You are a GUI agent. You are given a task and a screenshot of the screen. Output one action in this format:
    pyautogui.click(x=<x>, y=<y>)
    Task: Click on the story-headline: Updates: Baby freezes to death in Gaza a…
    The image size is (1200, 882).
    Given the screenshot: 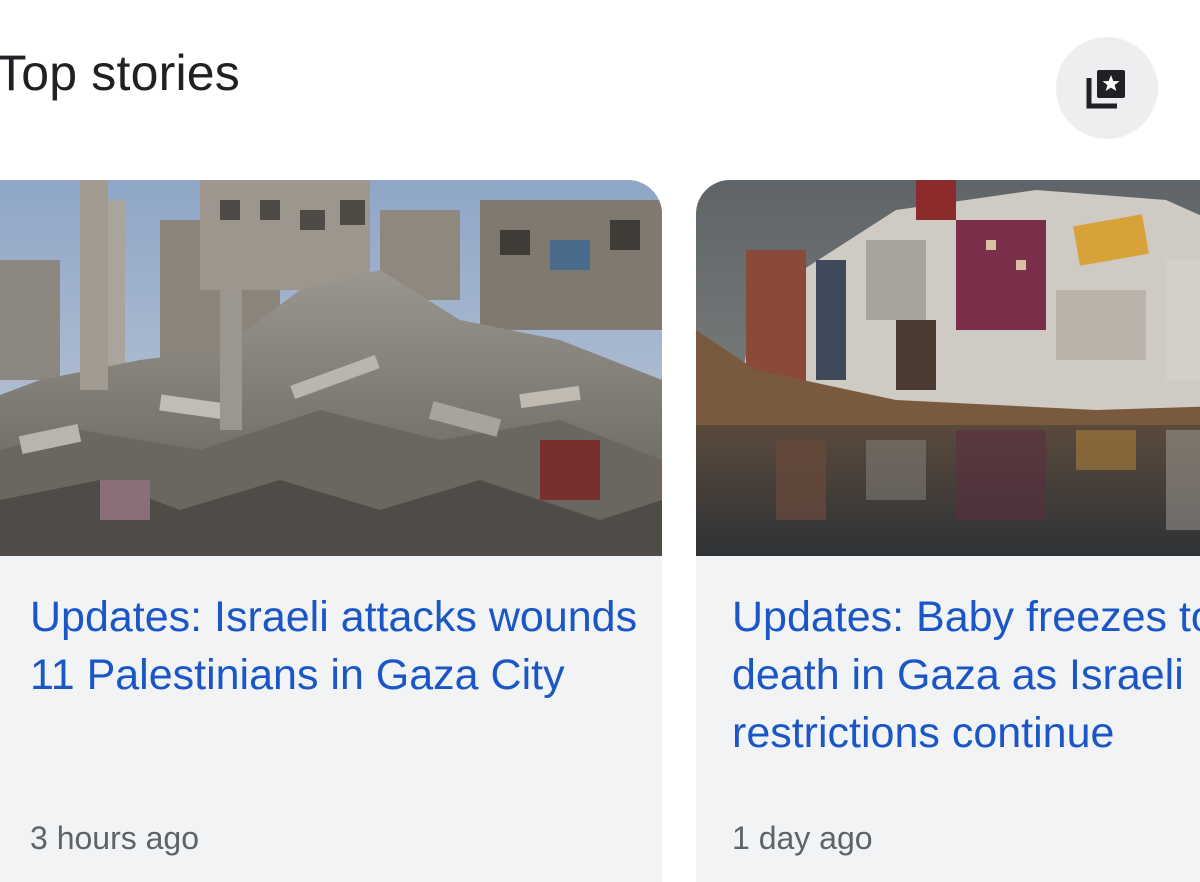 What is the action you would take?
    pyautogui.click(x=966, y=675)
    